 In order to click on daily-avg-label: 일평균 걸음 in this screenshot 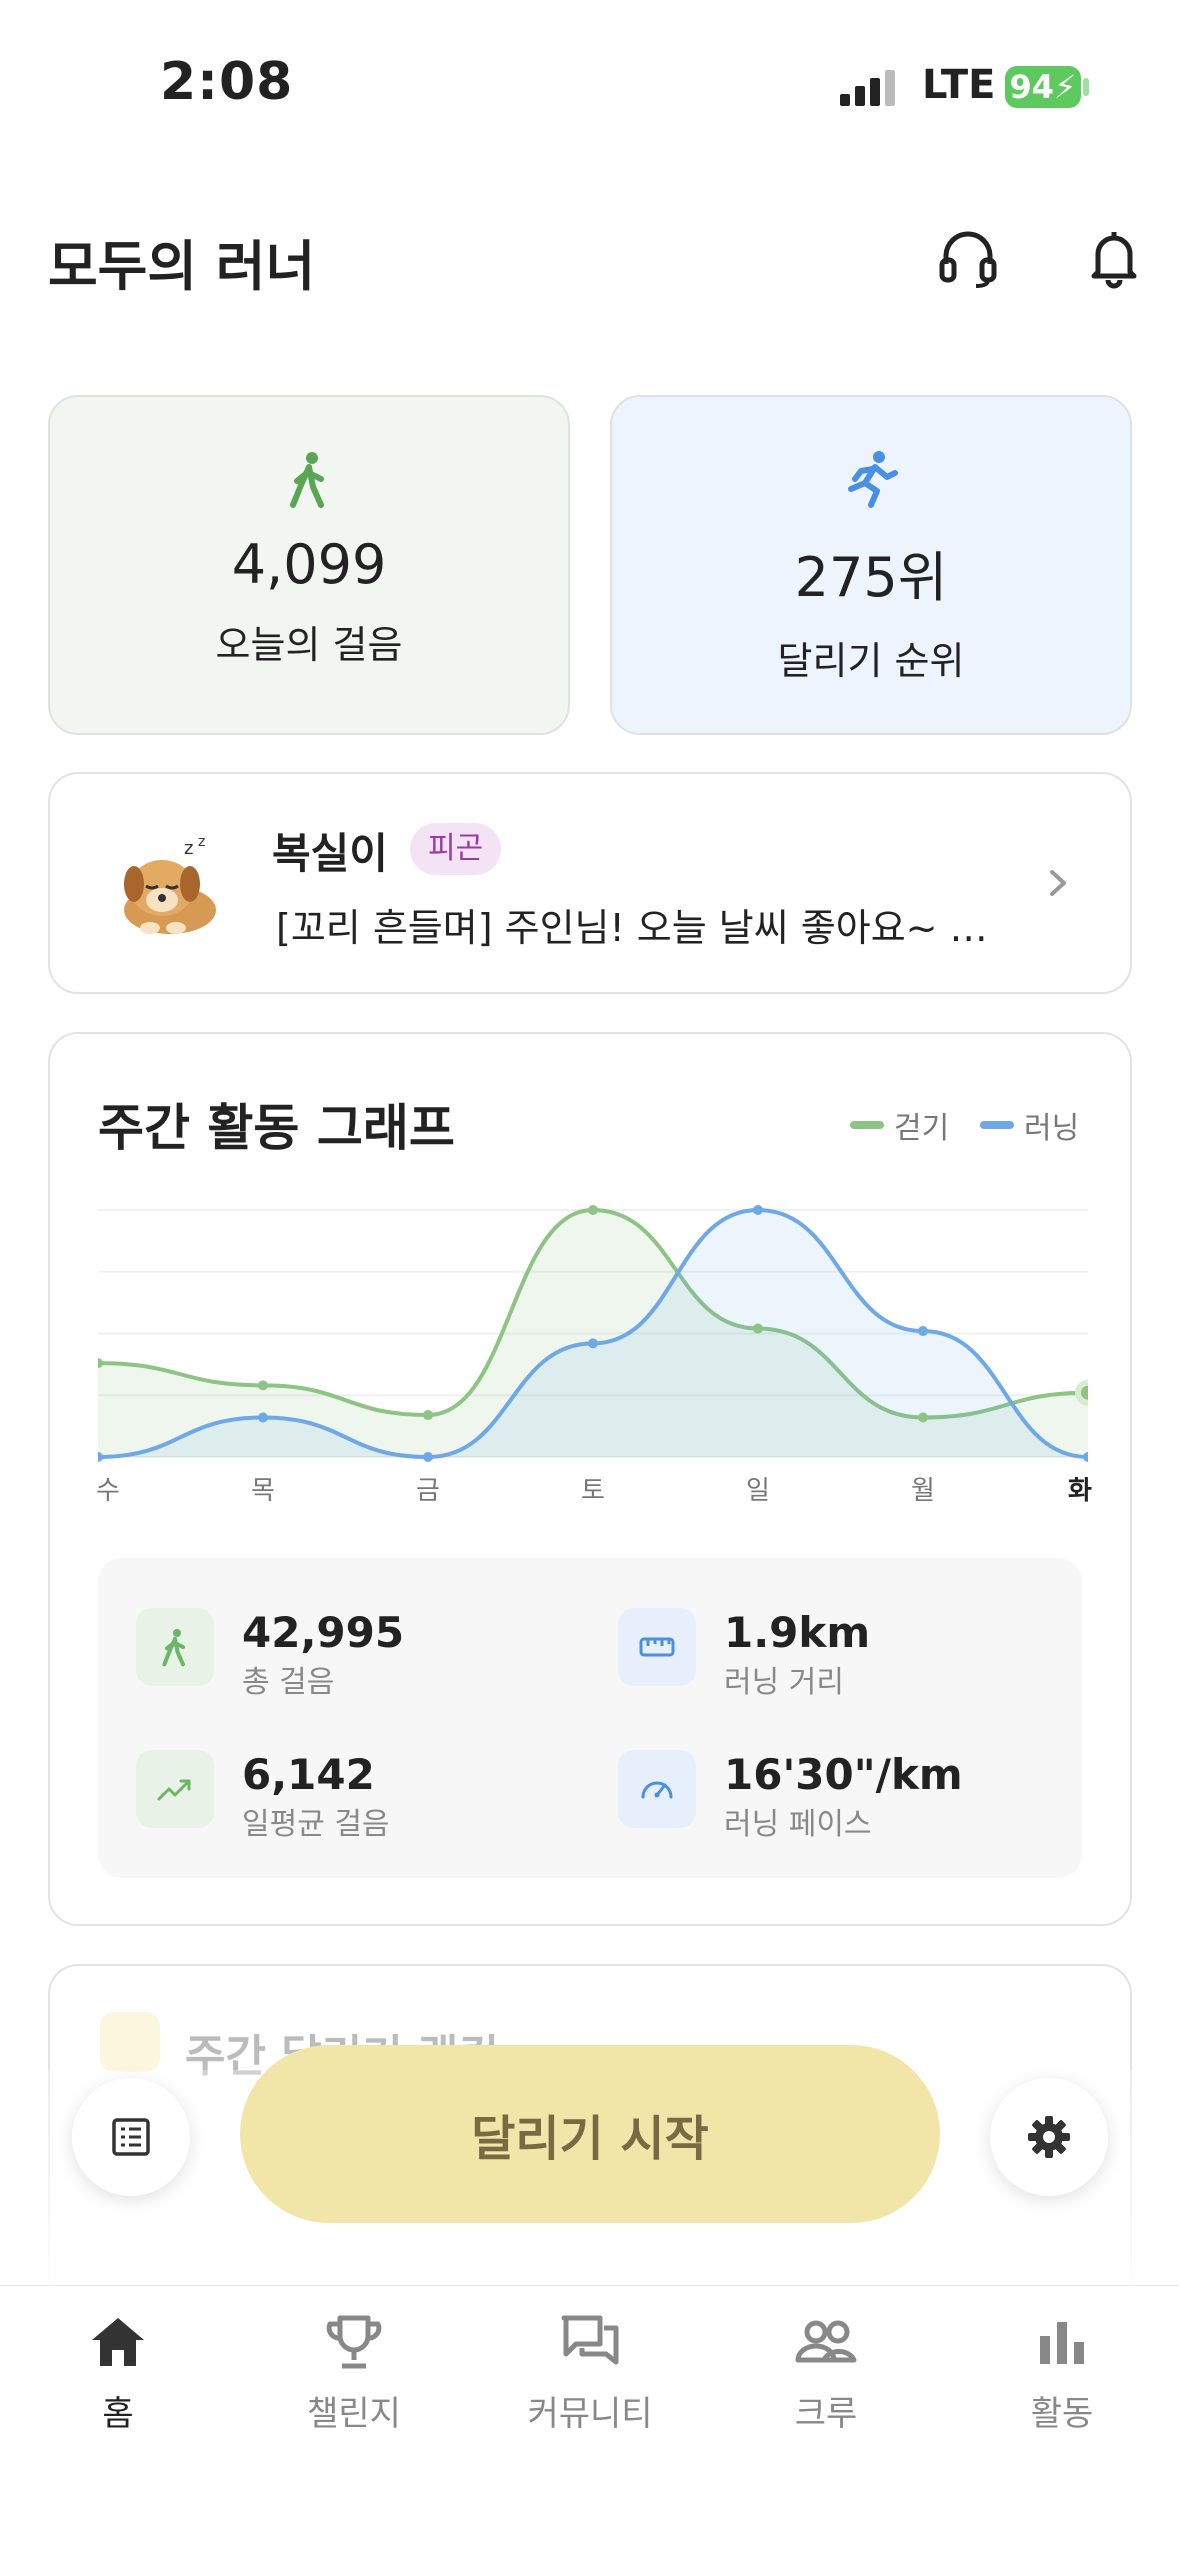, I will do `click(316, 1824)`.